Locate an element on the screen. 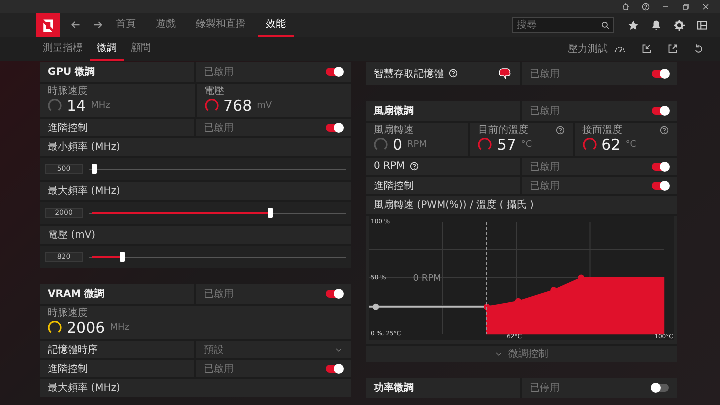  settings-icon is located at coordinates (679, 25).